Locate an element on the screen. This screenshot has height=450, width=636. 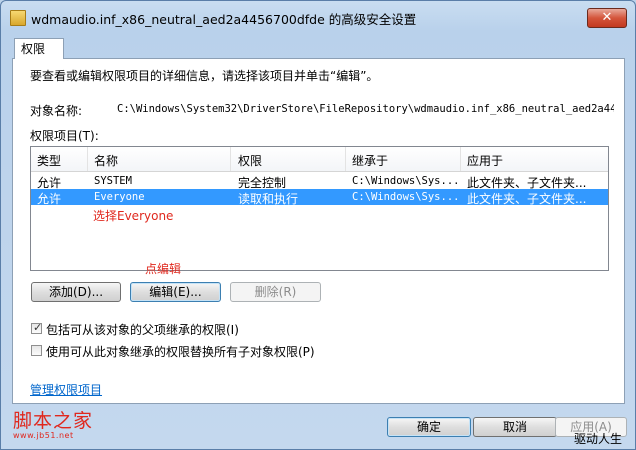
column-header-name: 名称 is located at coordinates (106, 160).